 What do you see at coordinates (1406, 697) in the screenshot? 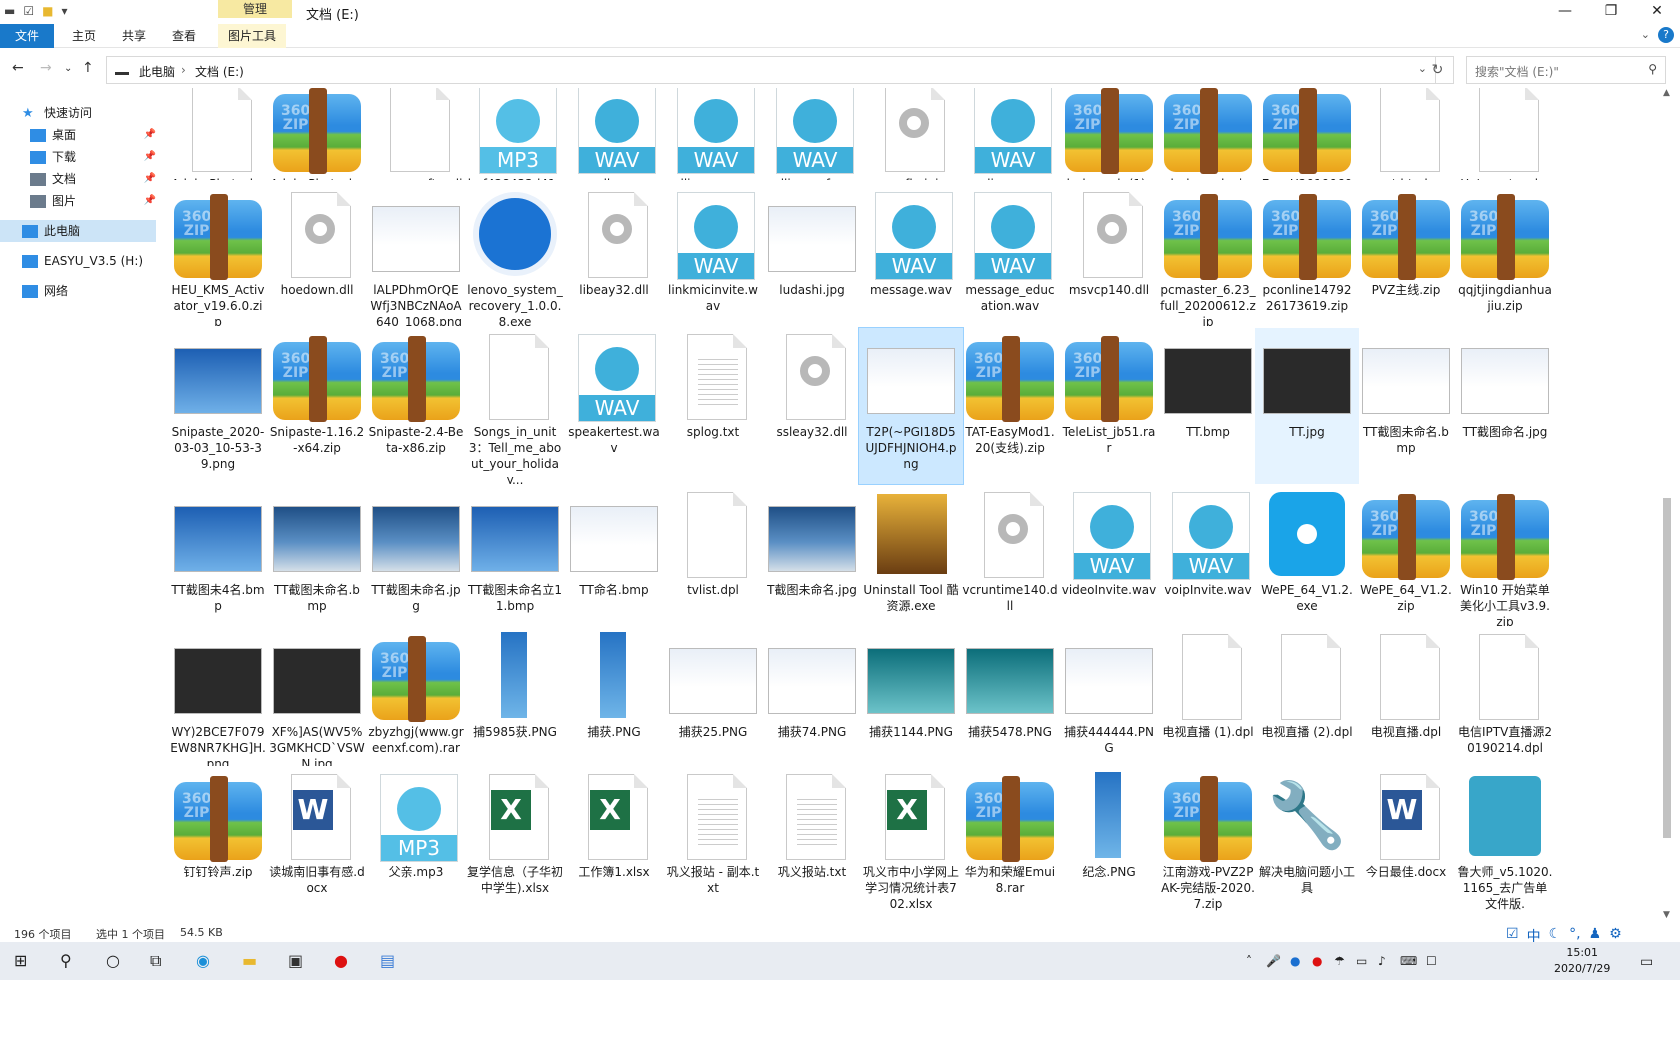
I see `file-item: 电视直播.dpl` at bounding box center [1406, 697].